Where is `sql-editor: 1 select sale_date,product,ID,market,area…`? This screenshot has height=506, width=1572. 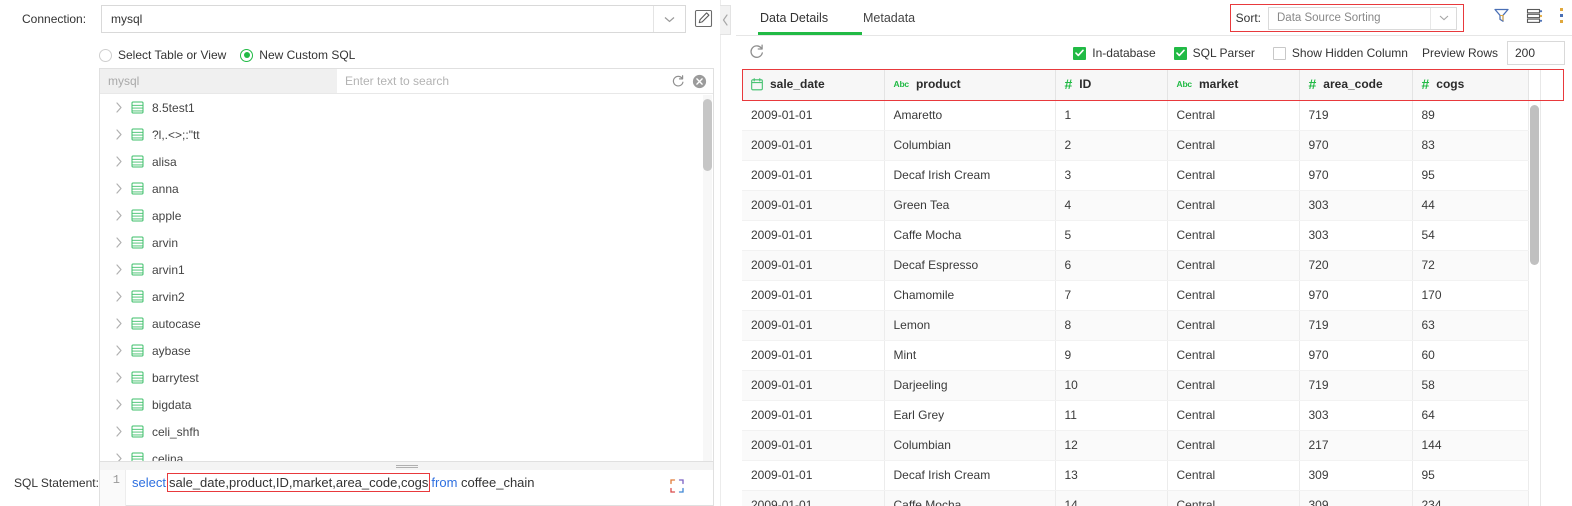 sql-editor: 1 select sale_date,product,ID,market,area… is located at coordinates (406, 488).